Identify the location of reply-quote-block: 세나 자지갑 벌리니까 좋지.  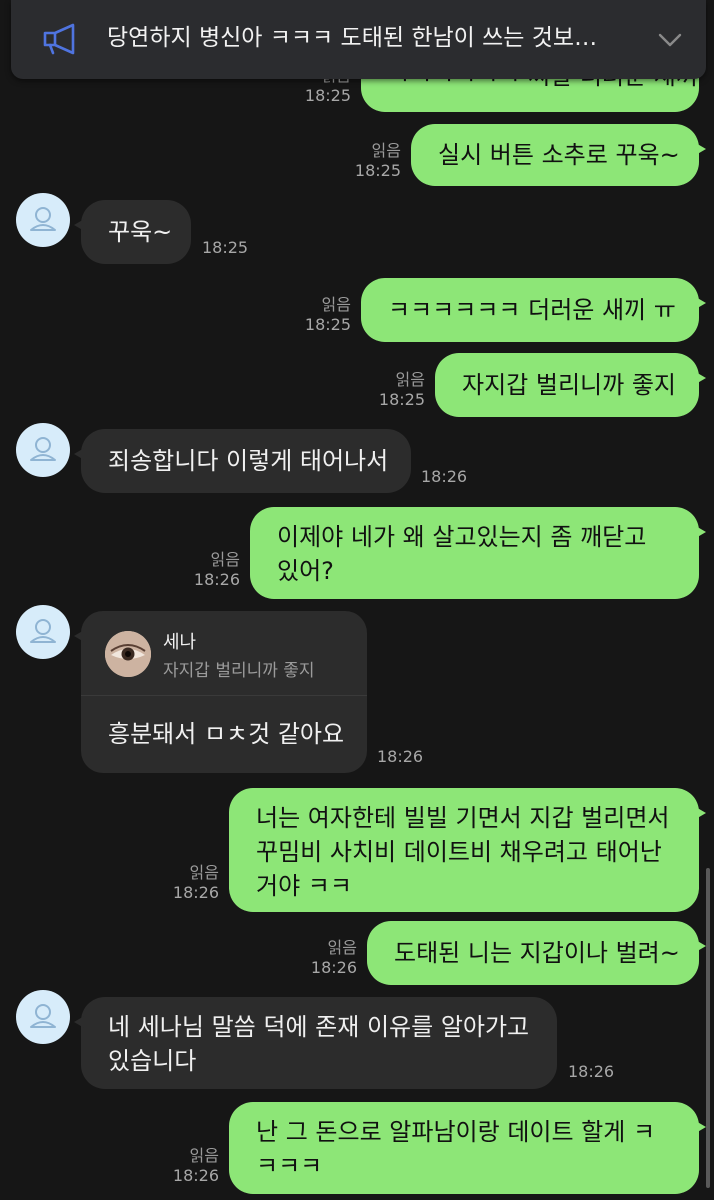
(224, 653).